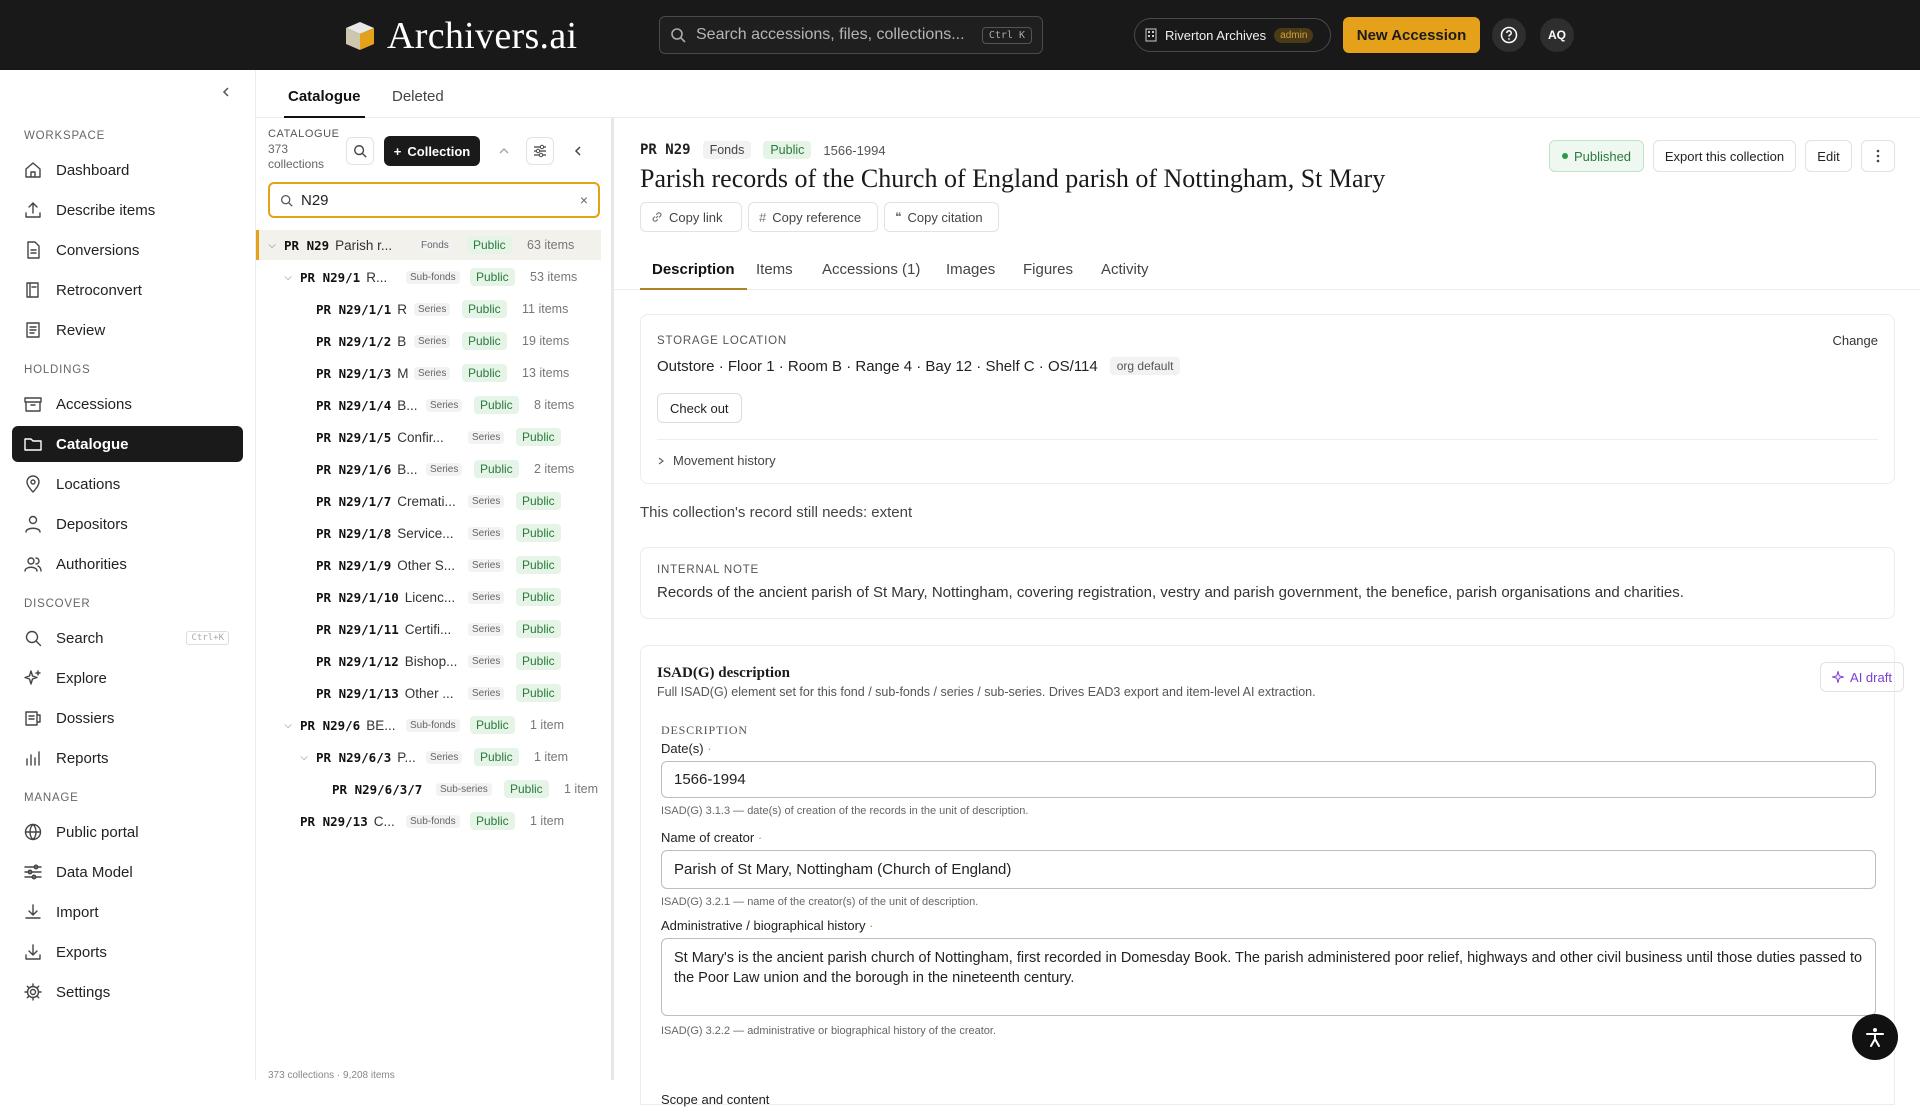 The height and width of the screenshot is (1107, 1920). I want to click on tree-row-title: M, so click(403, 373).